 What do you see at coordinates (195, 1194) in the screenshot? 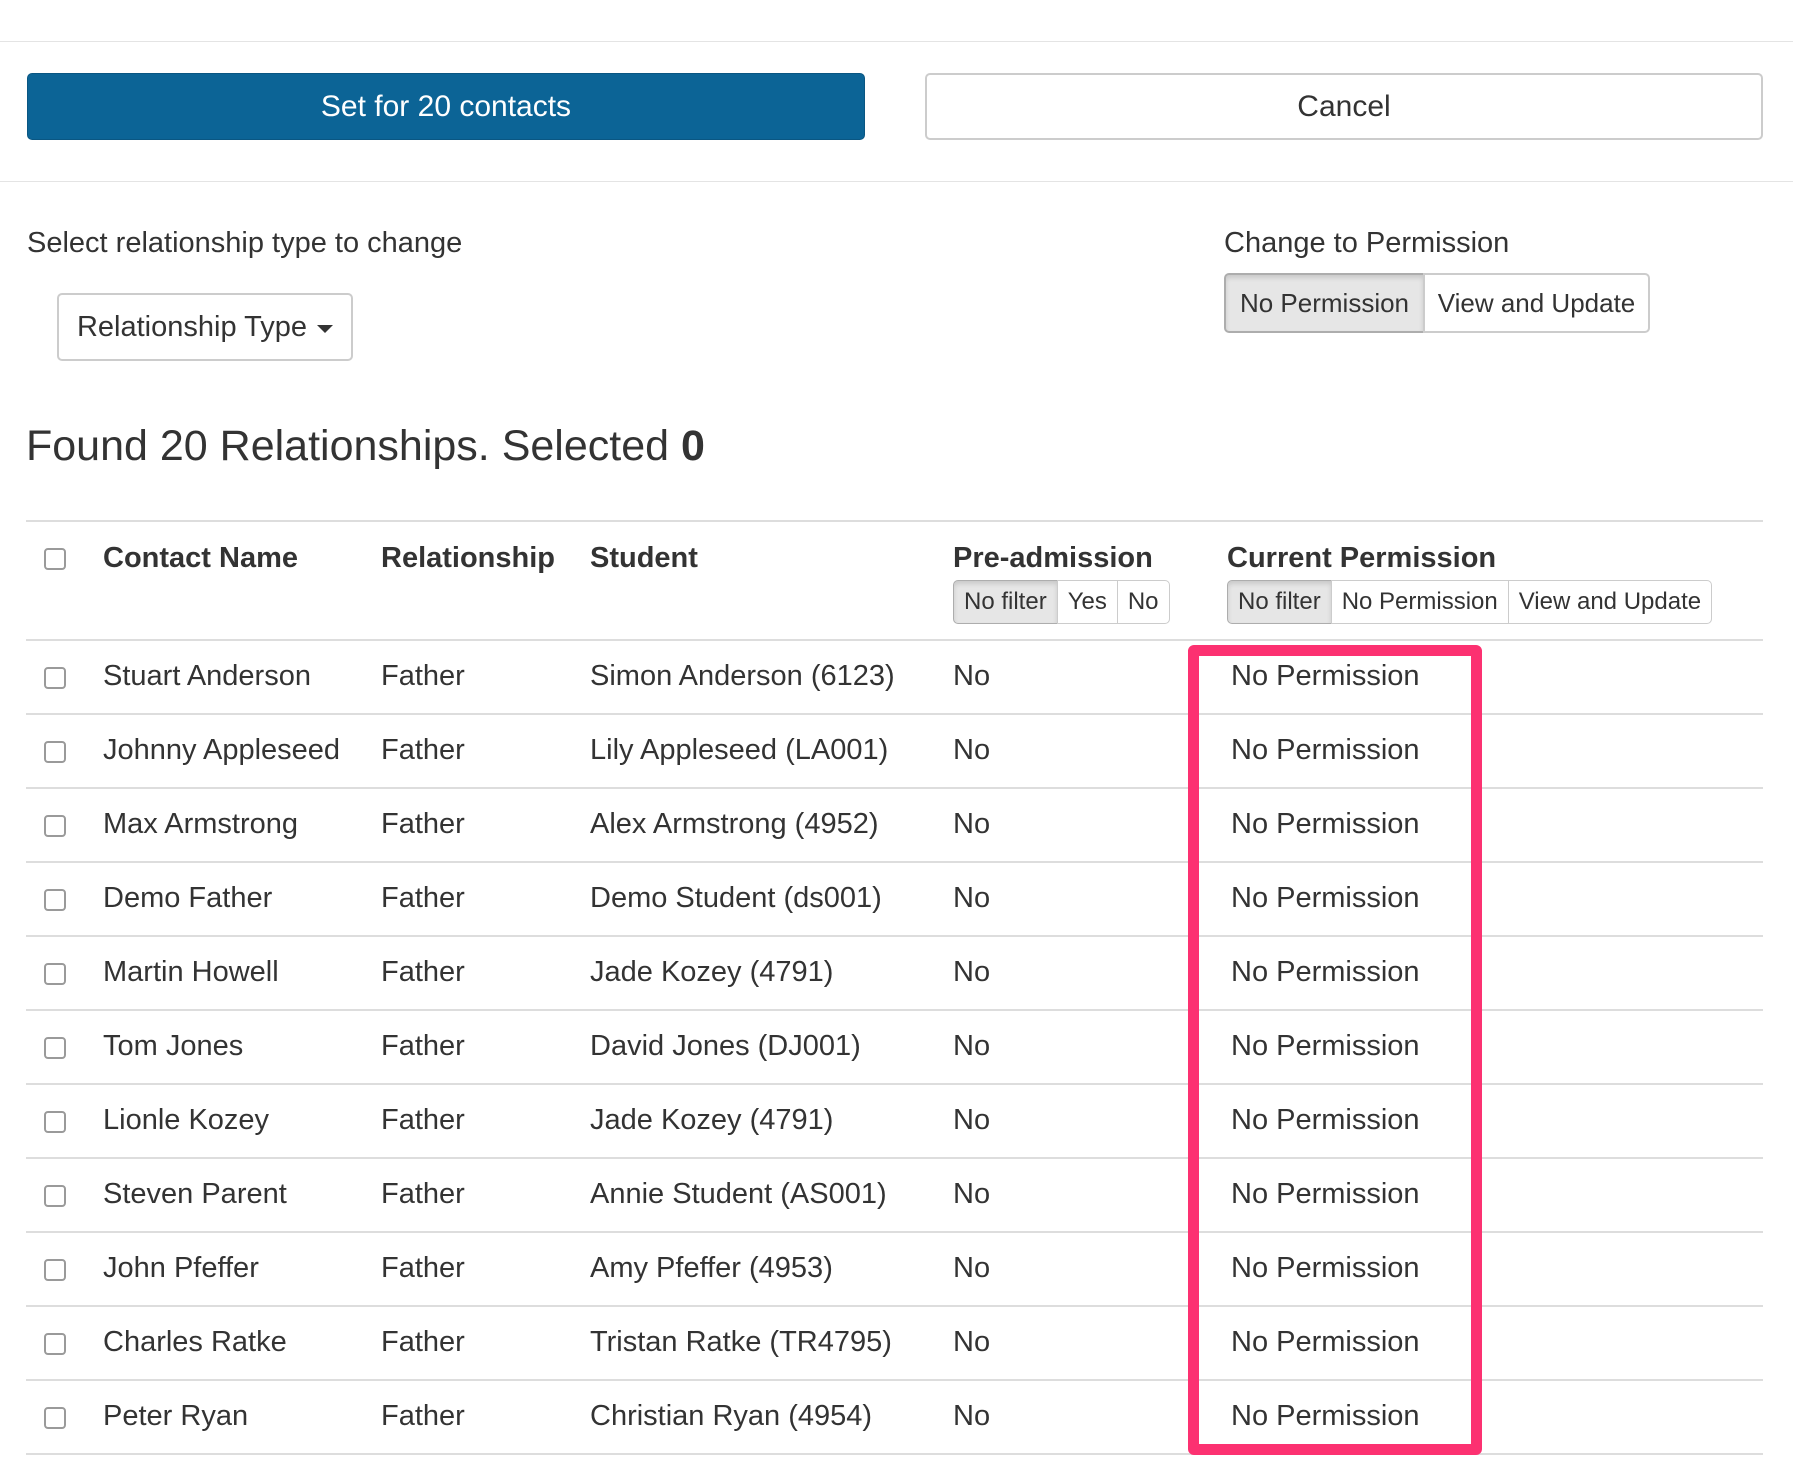
I see `cell-contact-name: Steven Parent` at bounding box center [195, 1194].